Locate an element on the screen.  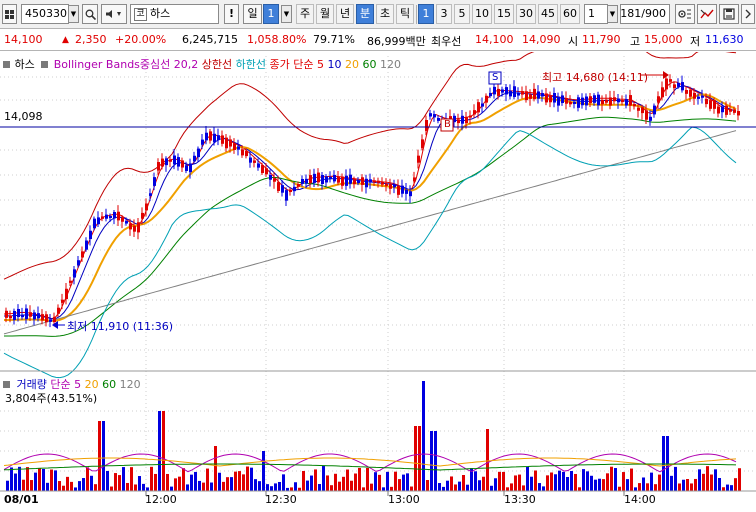
time-label-1400: 14:00 is located at coordinates (640, 499).